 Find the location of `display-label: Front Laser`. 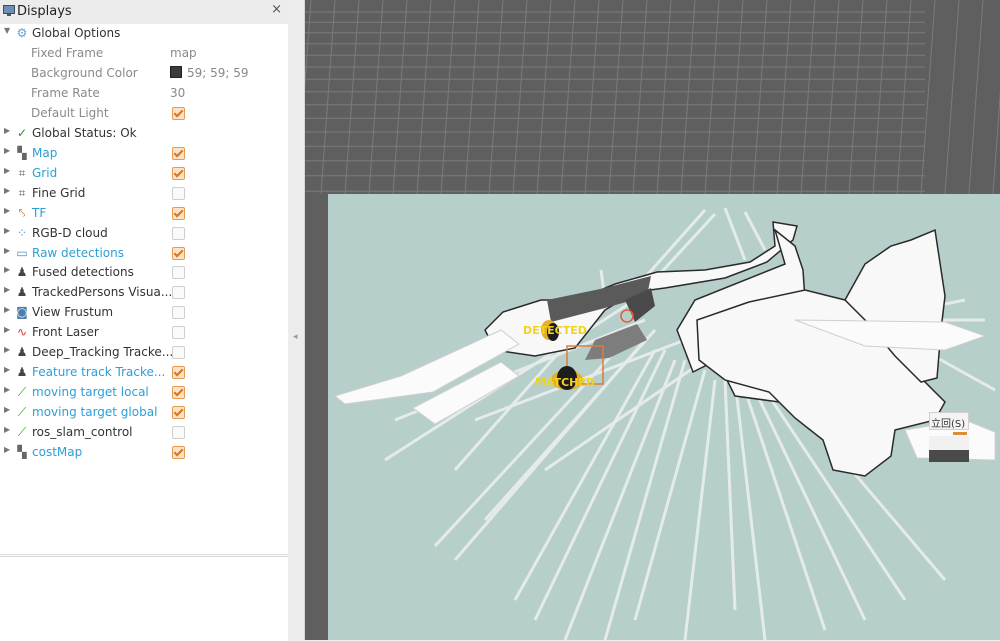

display-label: Front Laser is located at coordinates (65, 332).